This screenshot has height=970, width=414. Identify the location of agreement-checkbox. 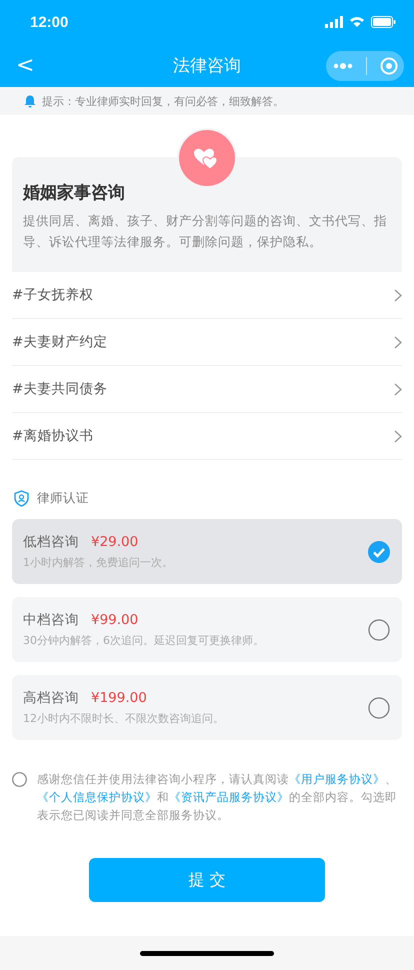
(19, 779).